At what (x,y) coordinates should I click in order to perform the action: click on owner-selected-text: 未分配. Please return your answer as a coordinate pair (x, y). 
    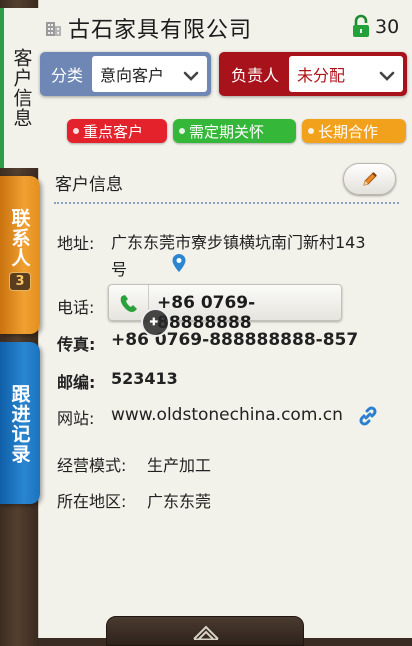
    Looking at the image, I should click on (321, 75).